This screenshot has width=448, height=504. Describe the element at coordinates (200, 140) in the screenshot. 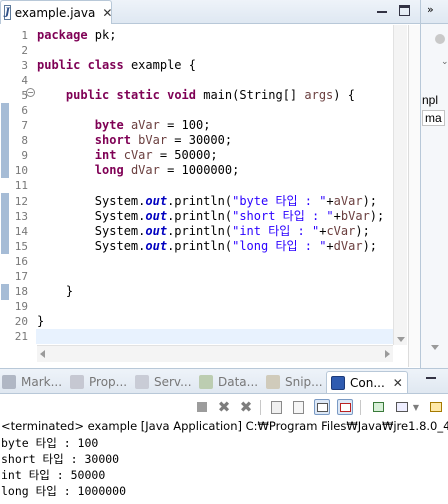

I see `code-token: = 30000;` at that location.